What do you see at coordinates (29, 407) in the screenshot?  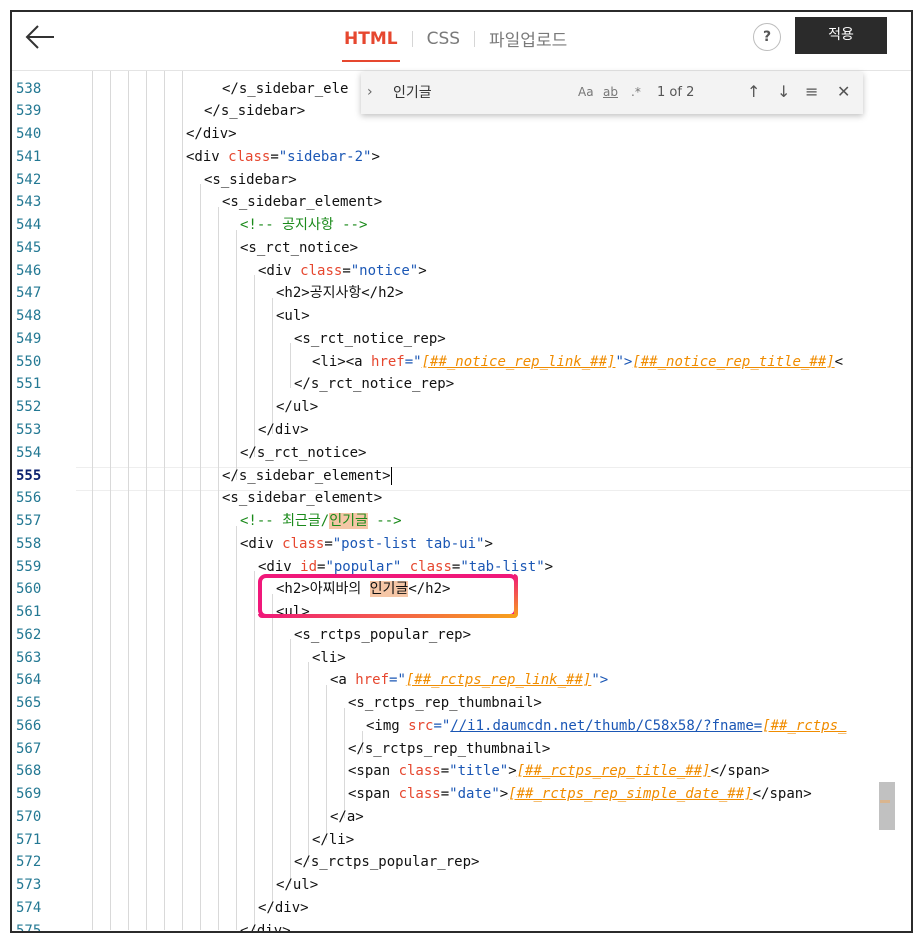 I see `line-number: 552` at bounding box center [29, 407].